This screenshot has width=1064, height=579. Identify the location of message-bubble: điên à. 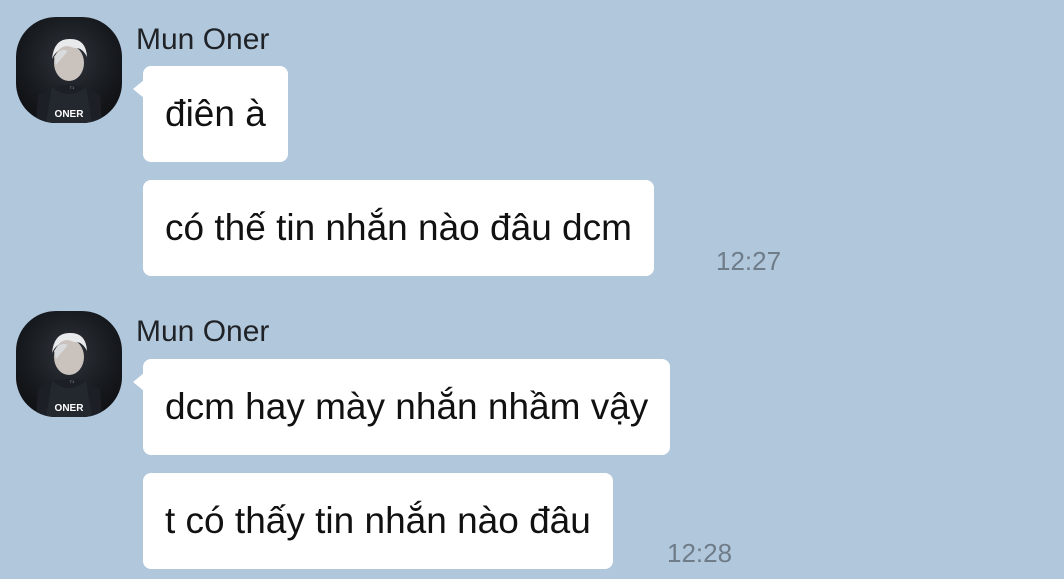
(210, 114).